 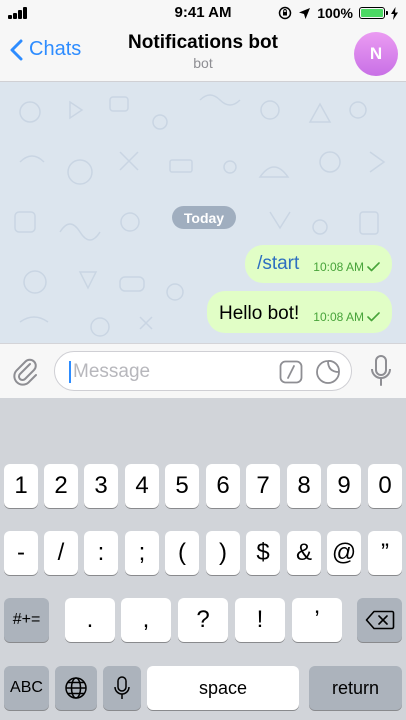 I want to click on backspace-key, so click(x=379, y=620).